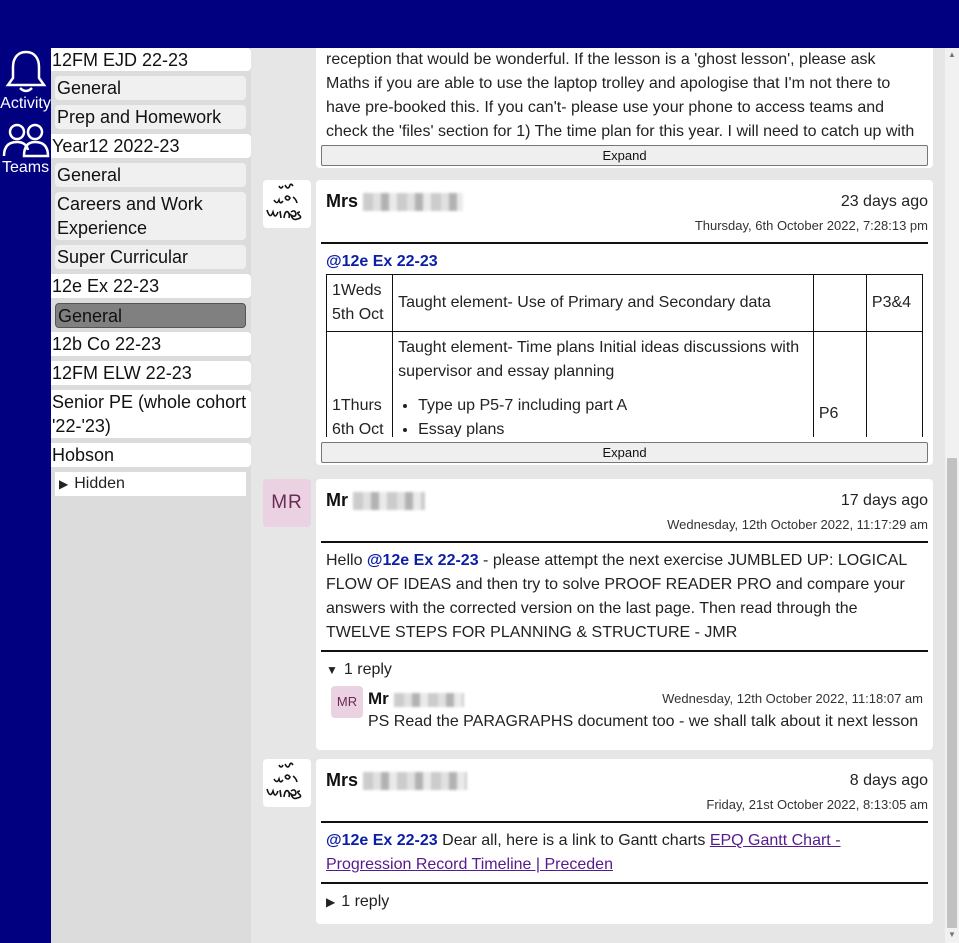 This screenshot has height=943, width=959. I want to click on post-timestamp: Friday, 21st October 2022, 8:13:05 am, so click(817, 804).